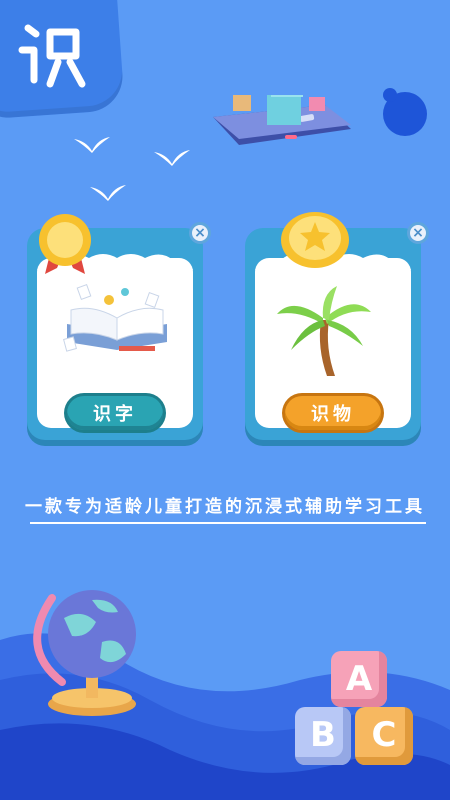  What do you see at coordinates (115, 413) in the screenshot?
I see `recognize-characters-button: 识字` at bounding box center [115, 413].